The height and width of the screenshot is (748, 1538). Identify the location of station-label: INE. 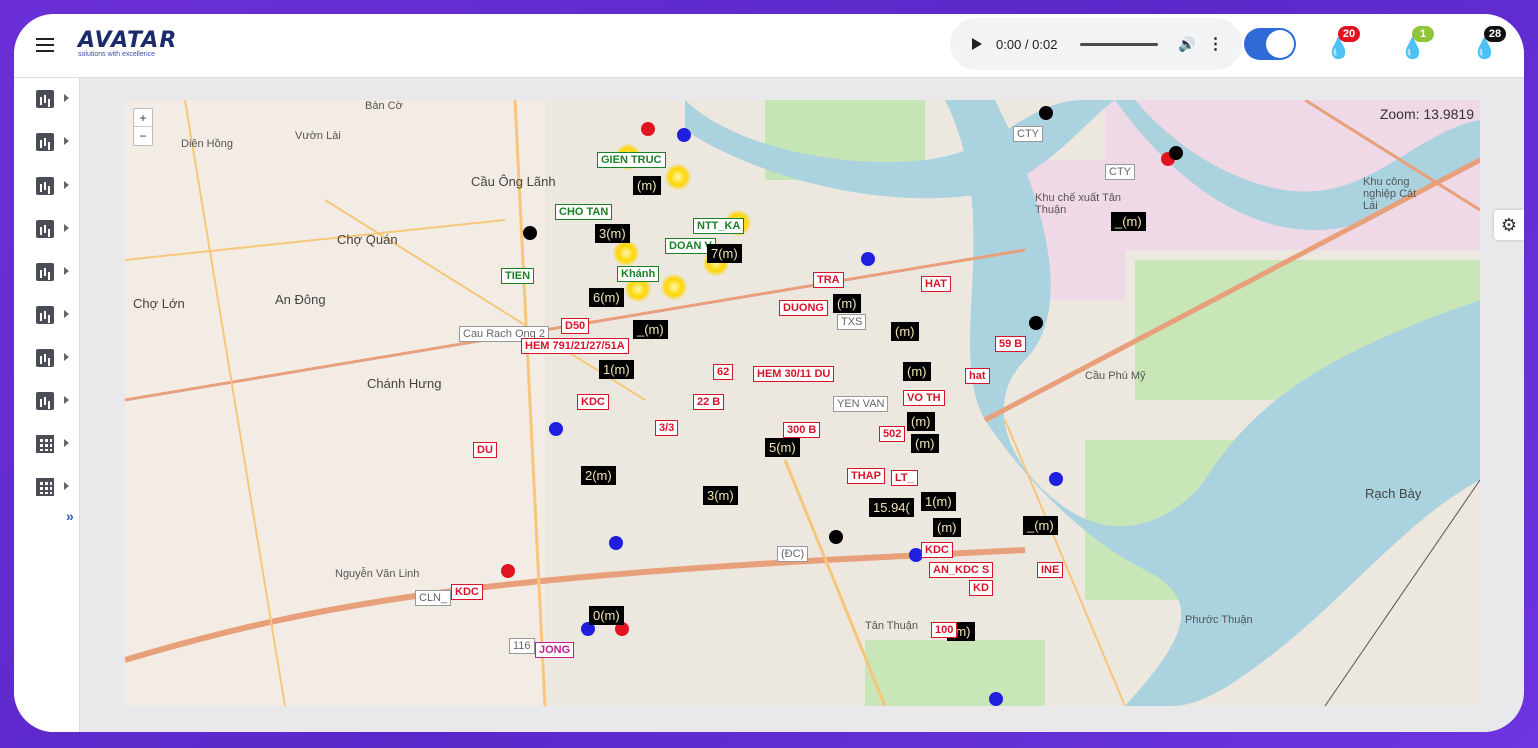
(1050, 570).